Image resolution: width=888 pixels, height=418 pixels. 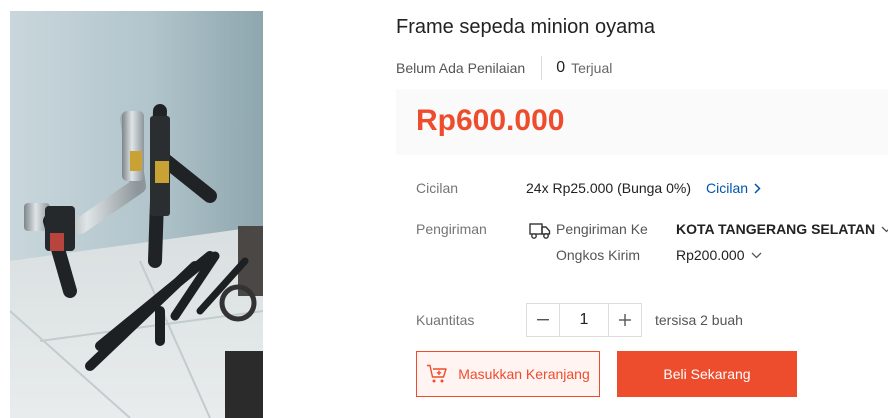 What do you see at coordinates (461, 68) in the screenshot?
I see `rating-status: Belum Ada Penilaian` at bounding box center [461, 68].